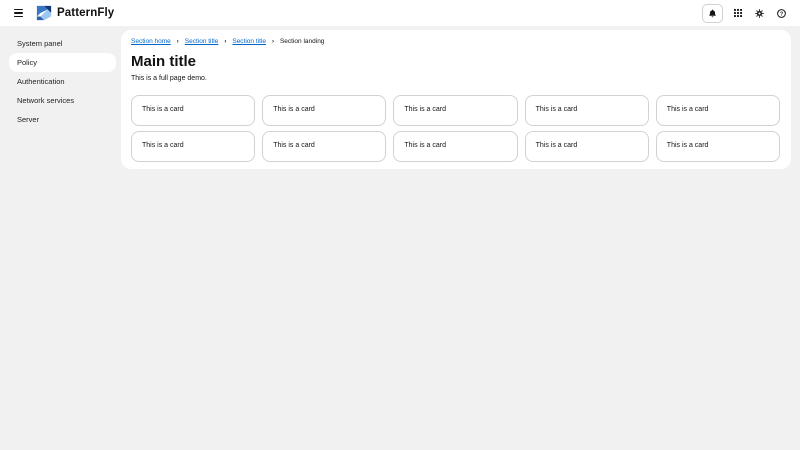 Image resolution: width=800 pixels, height=450 pixels. Describe the element at coordinates (400, 13) in the screenshot. I see `masthead: PatternFly ?` at that location.